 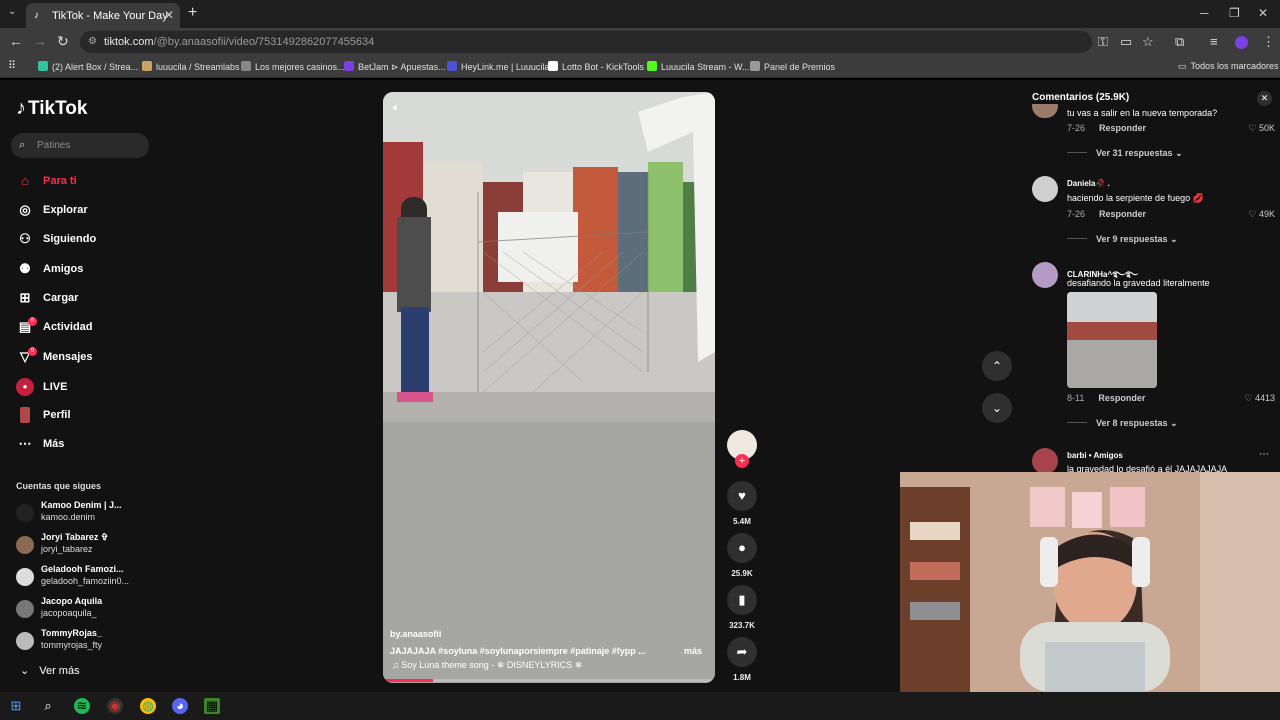 I want to click on password-key-icon: ⚿, so click(x=1103, y=42).